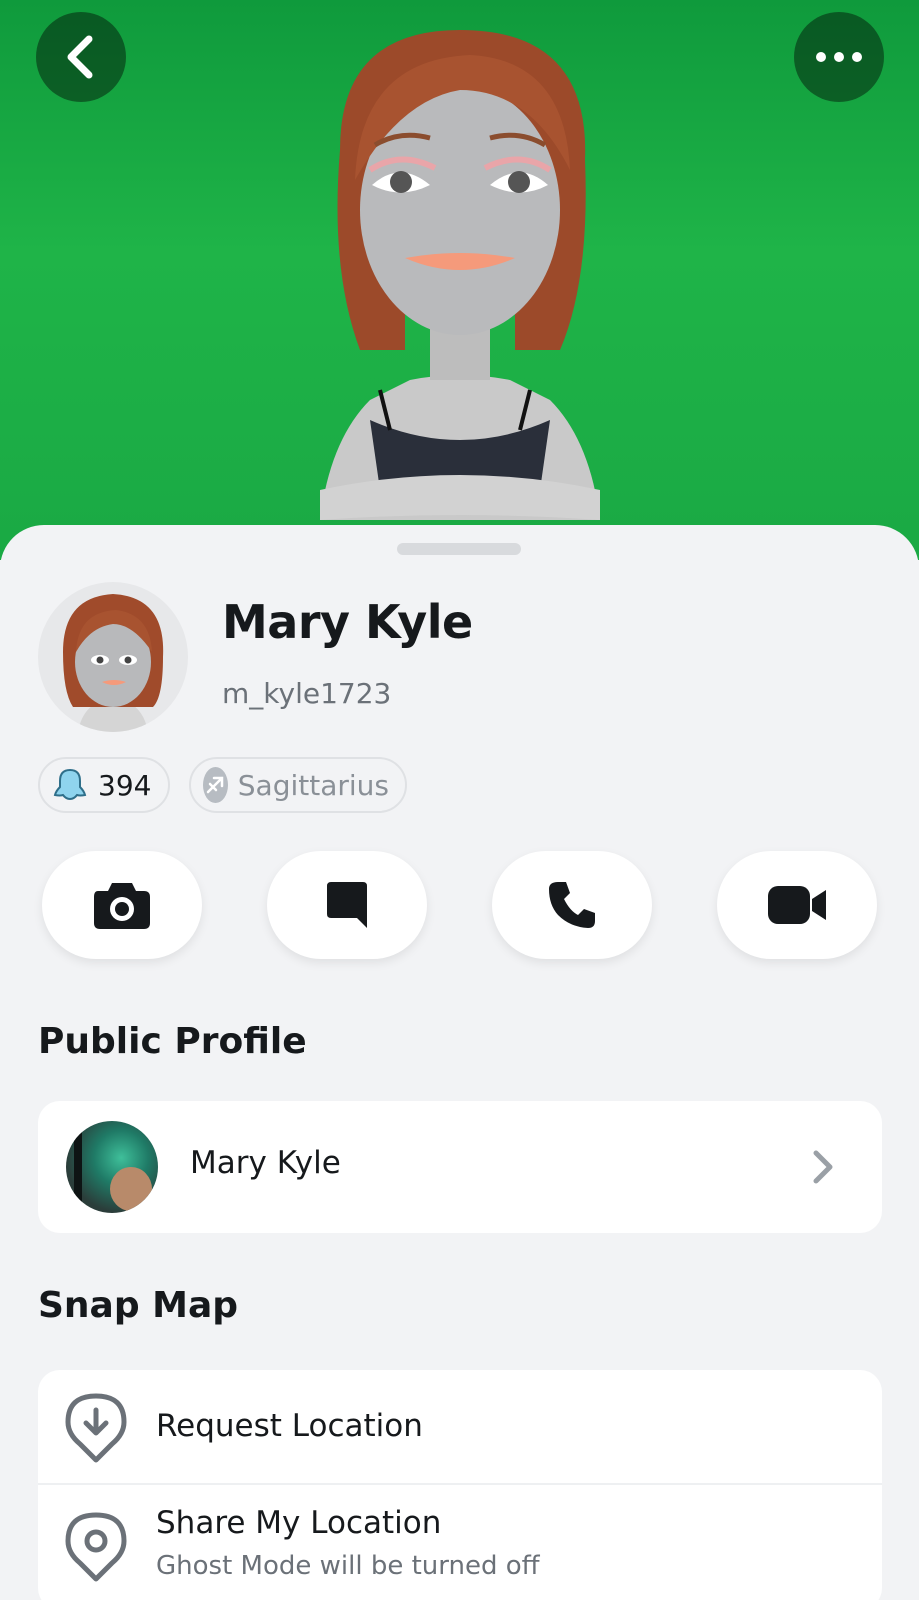 Image resolution: width=919 pixels, height=1600 pixels. I want to click on public-profile-name: Mary Kyle, so click(265, 1163).